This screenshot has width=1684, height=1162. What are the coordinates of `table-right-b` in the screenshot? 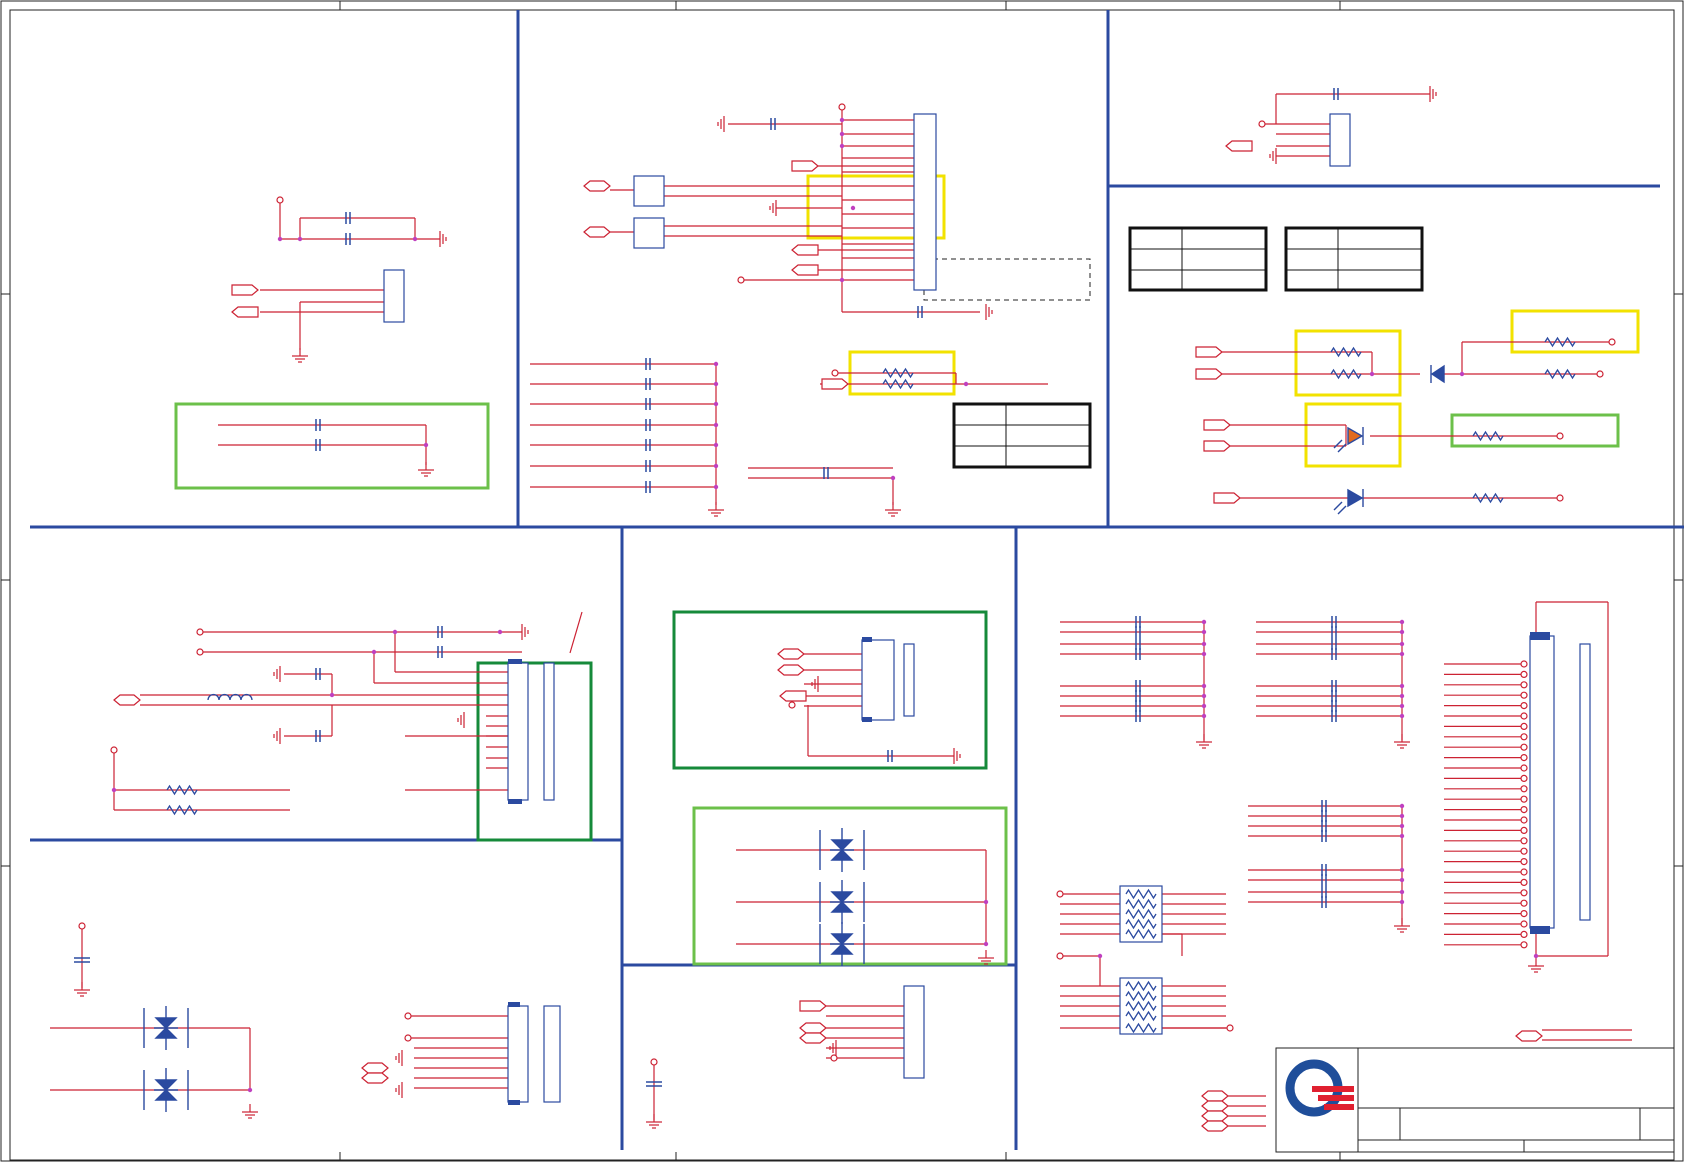 It's located at (1354, 259).